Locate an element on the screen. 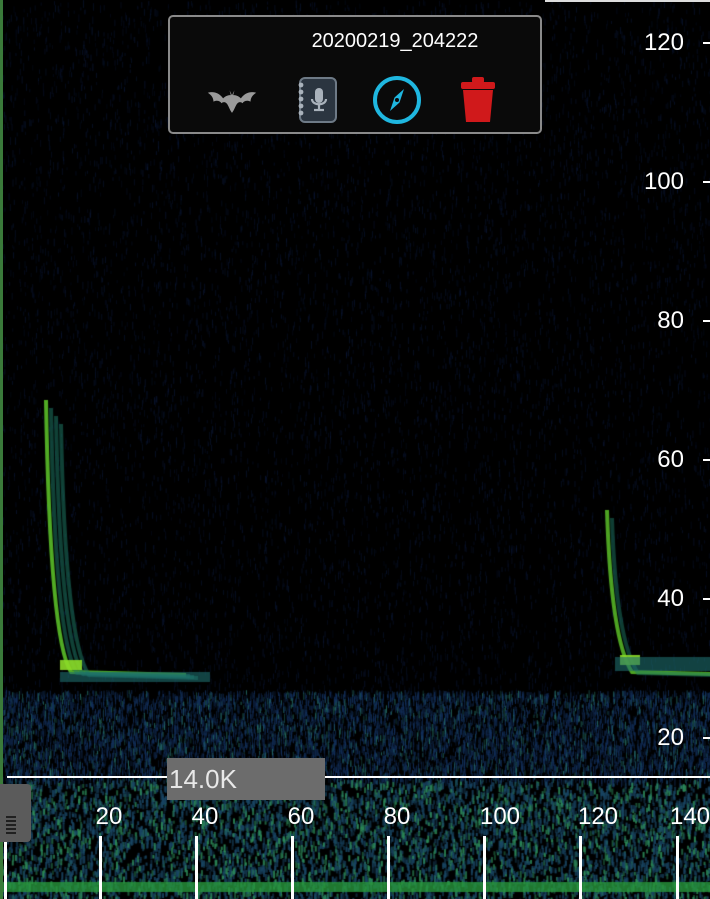  y-tick-label: 120 is located at coordinates (663, 42).